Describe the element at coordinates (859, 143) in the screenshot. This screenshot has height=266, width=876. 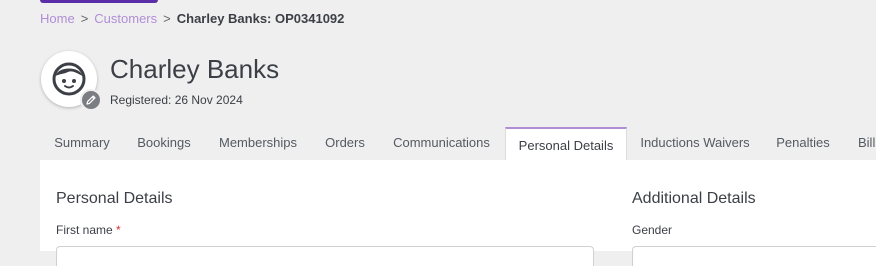
I see `tab-bill: Bill` at that location.